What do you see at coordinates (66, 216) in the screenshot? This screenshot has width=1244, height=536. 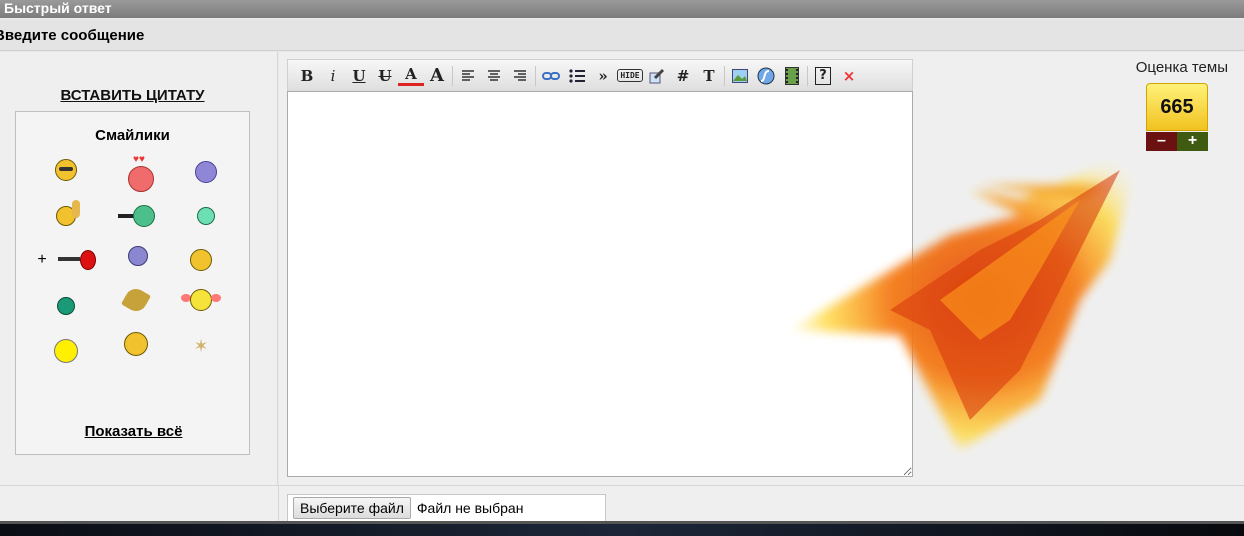 I see `smiley-thinking` at bounding box center [66, 216].